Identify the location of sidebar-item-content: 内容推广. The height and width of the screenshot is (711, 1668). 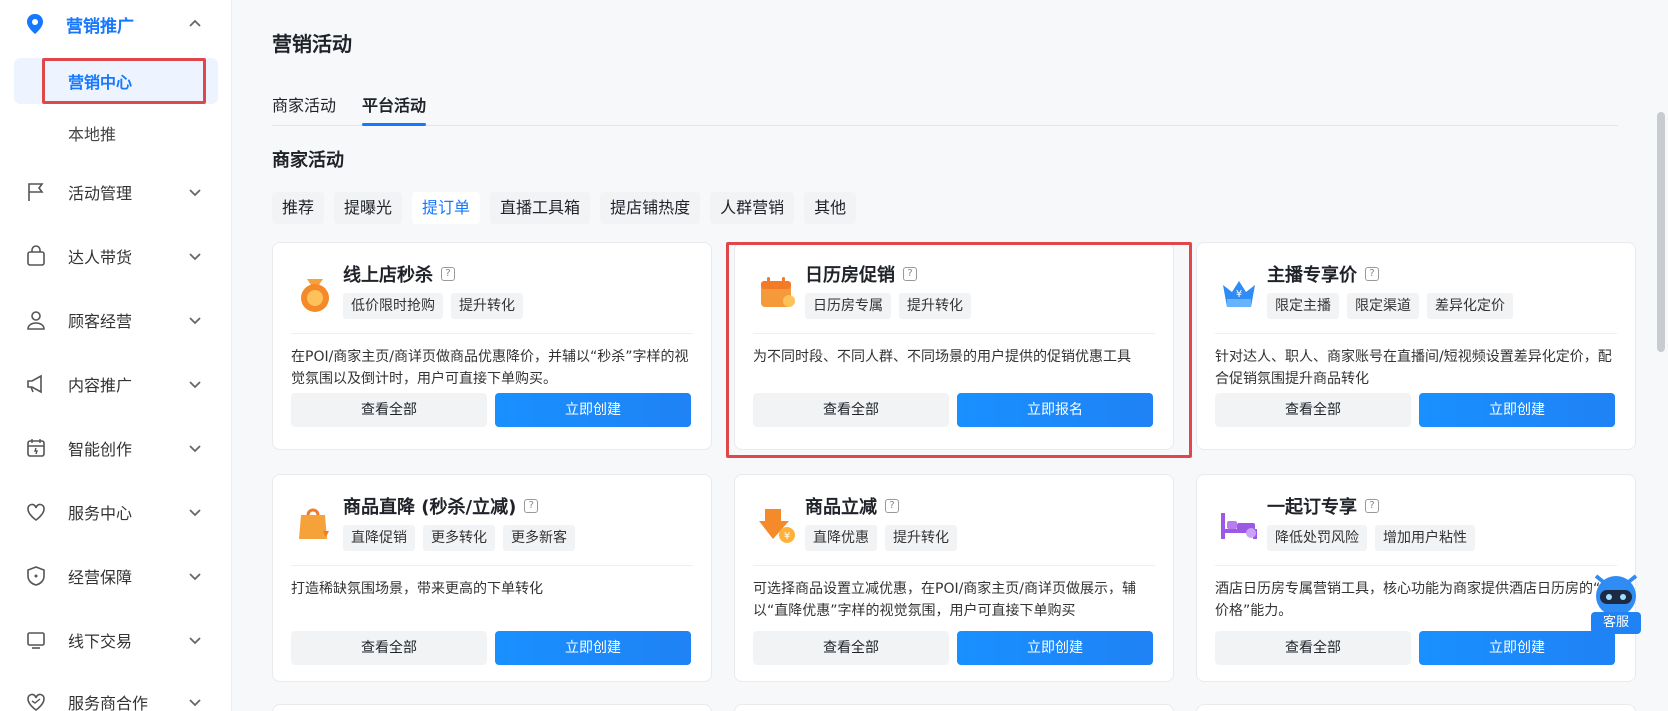
(115, 384).